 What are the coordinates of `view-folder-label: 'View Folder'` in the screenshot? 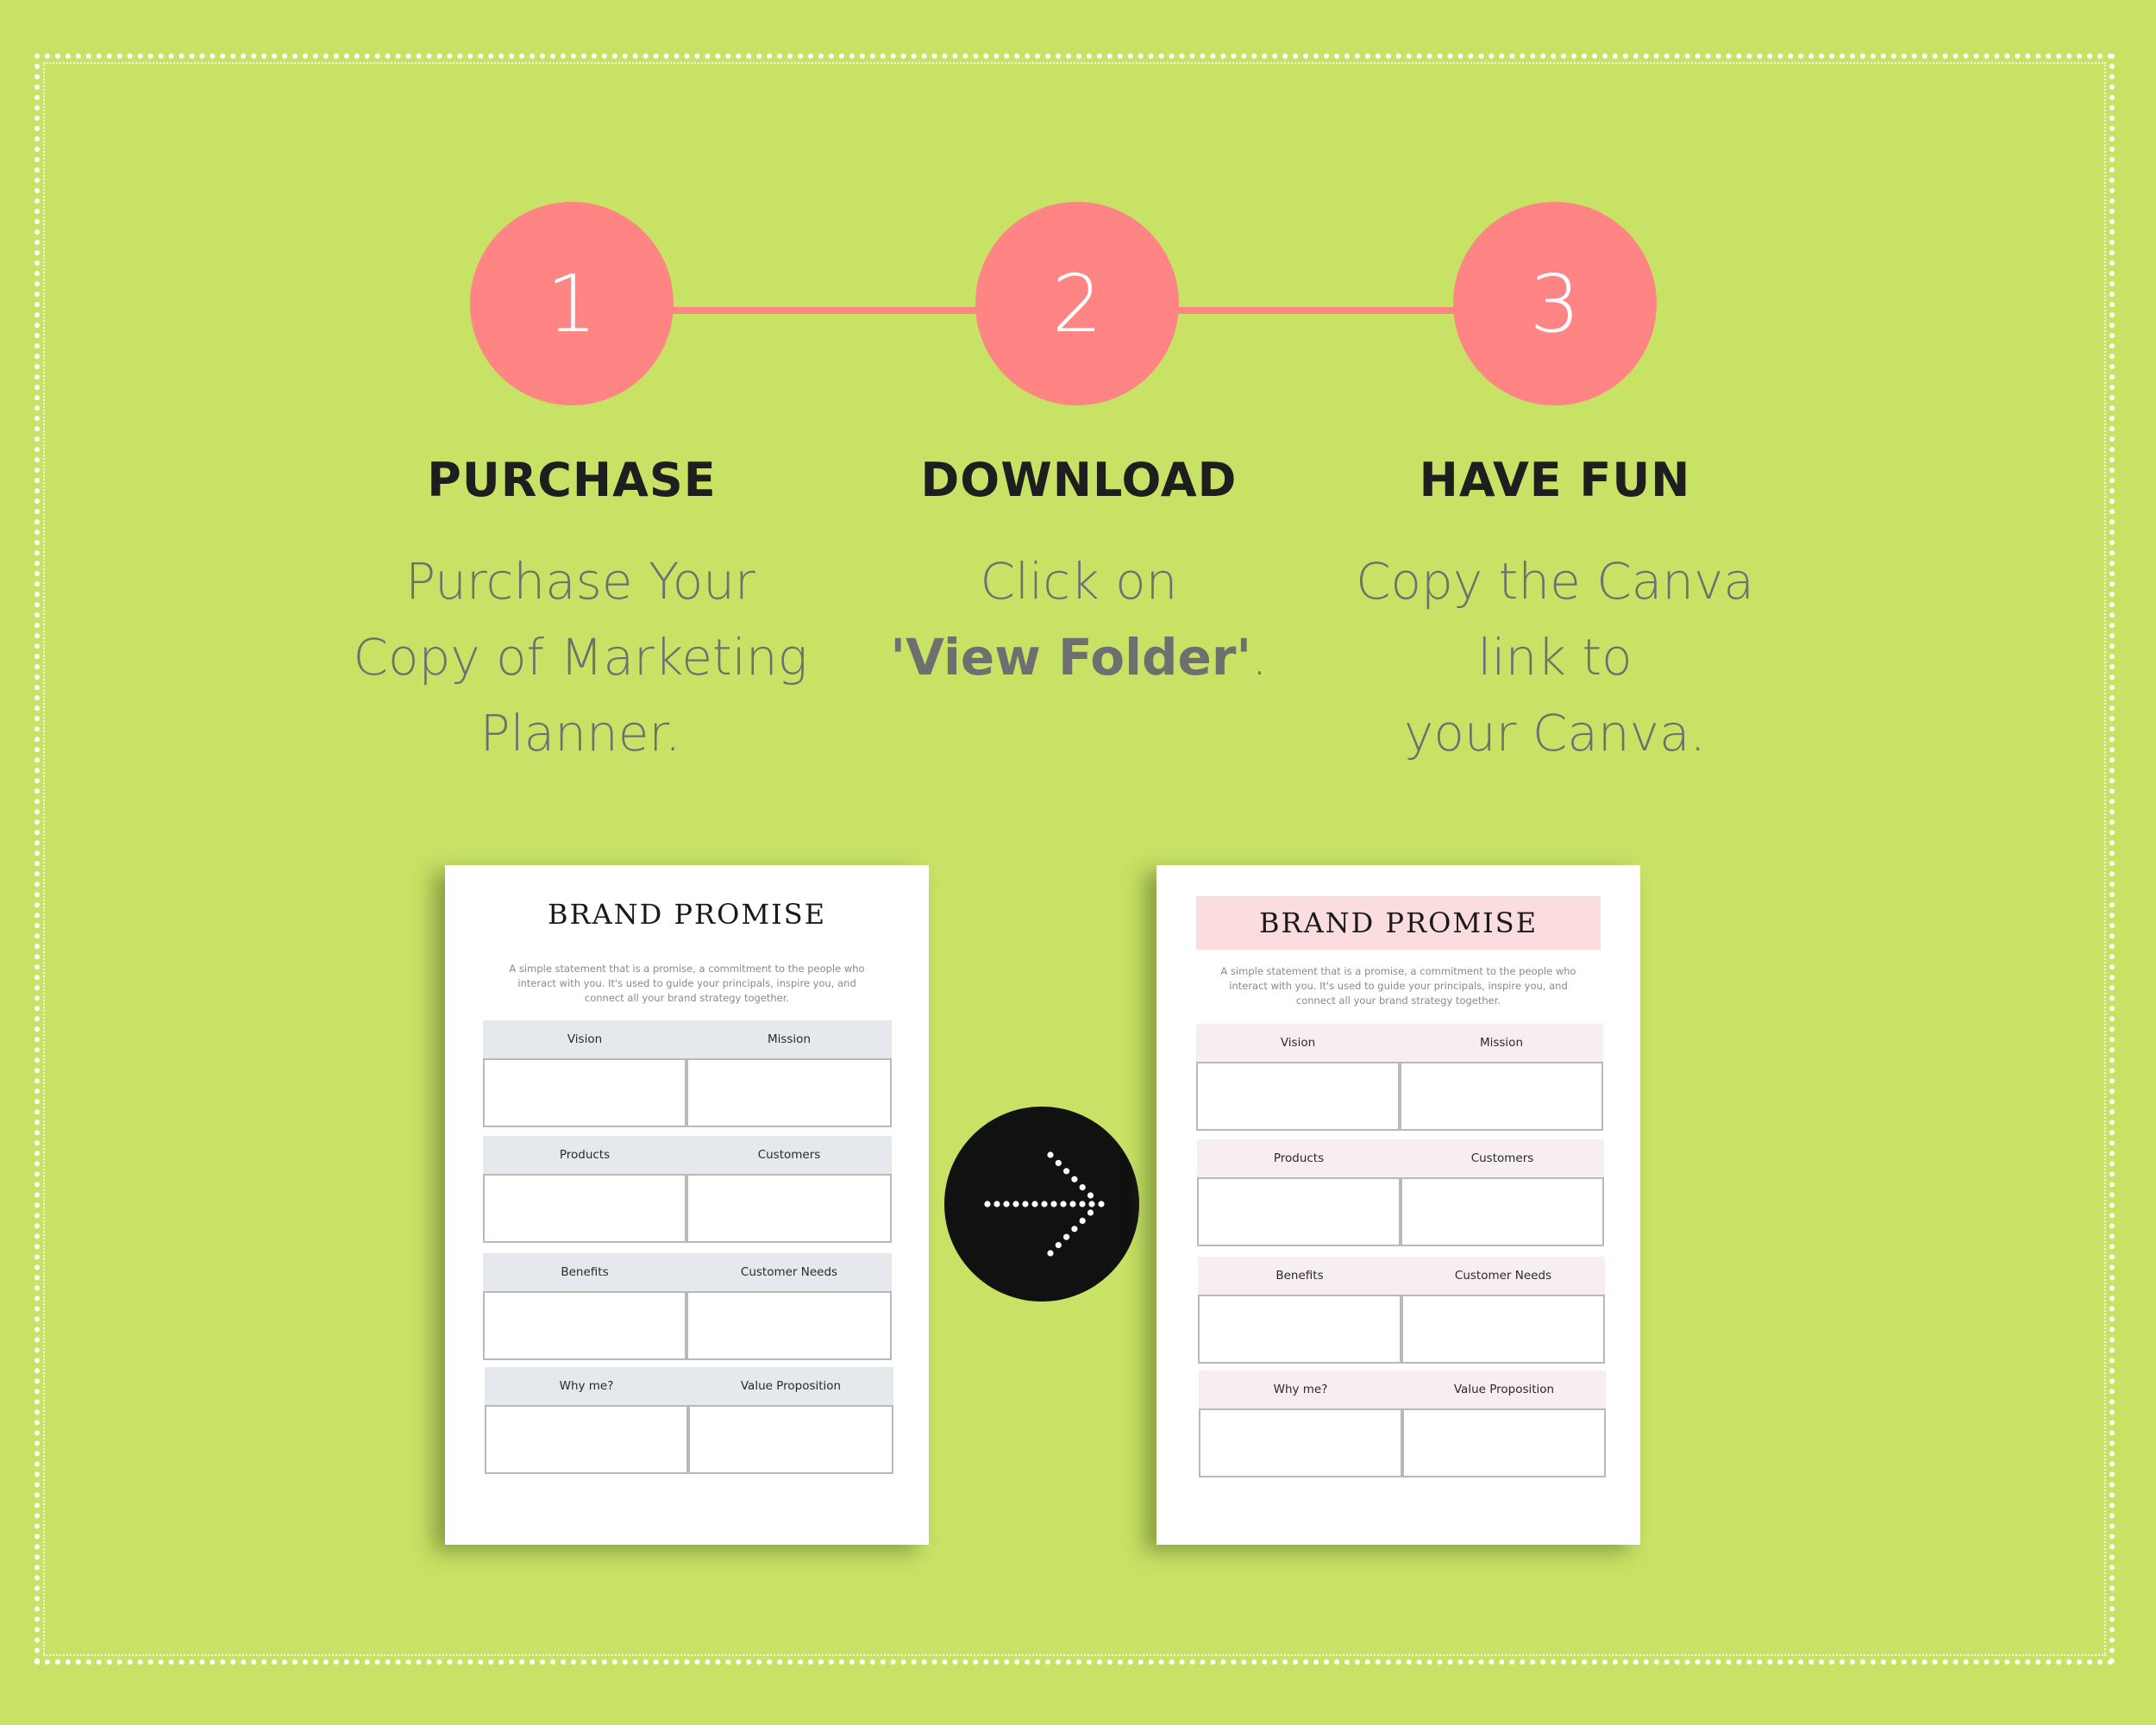 It's located at (1071, 657).